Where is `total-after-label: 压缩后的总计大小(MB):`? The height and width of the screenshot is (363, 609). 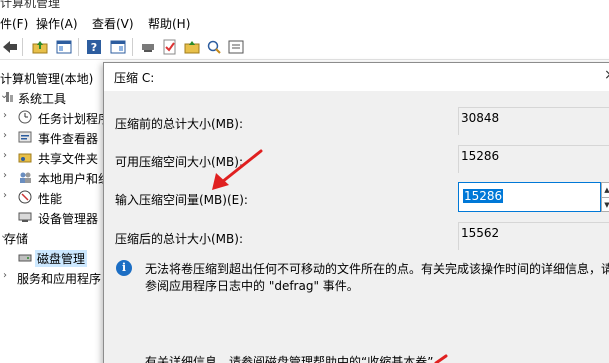 total-after-label: 压缩后的总计大小(MB): is located at coordinates (179, 239).